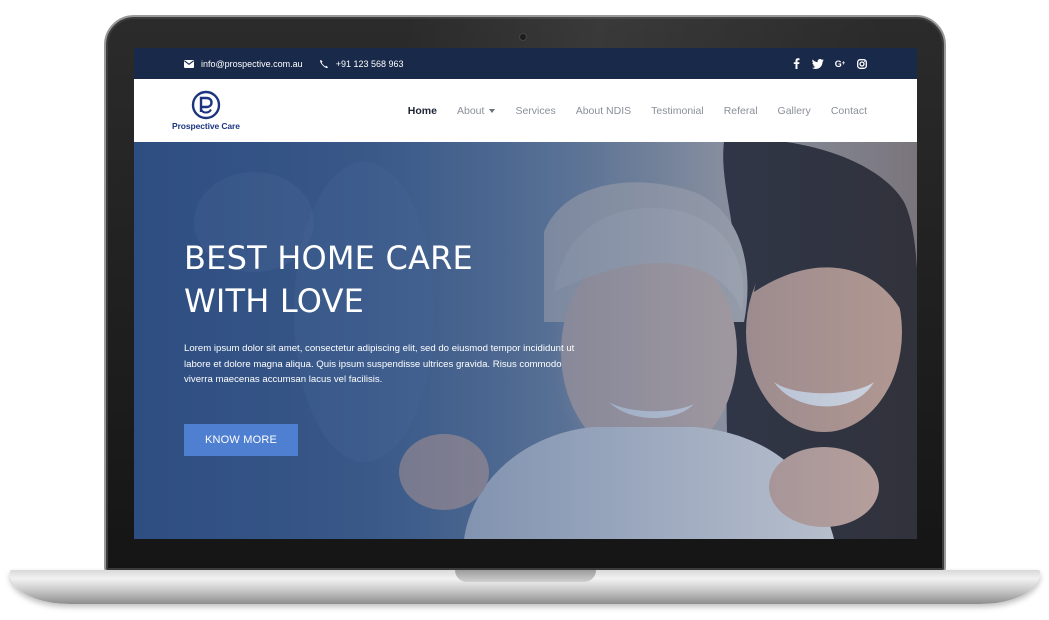  I want to click on twitter-icon, so click(818, 64).